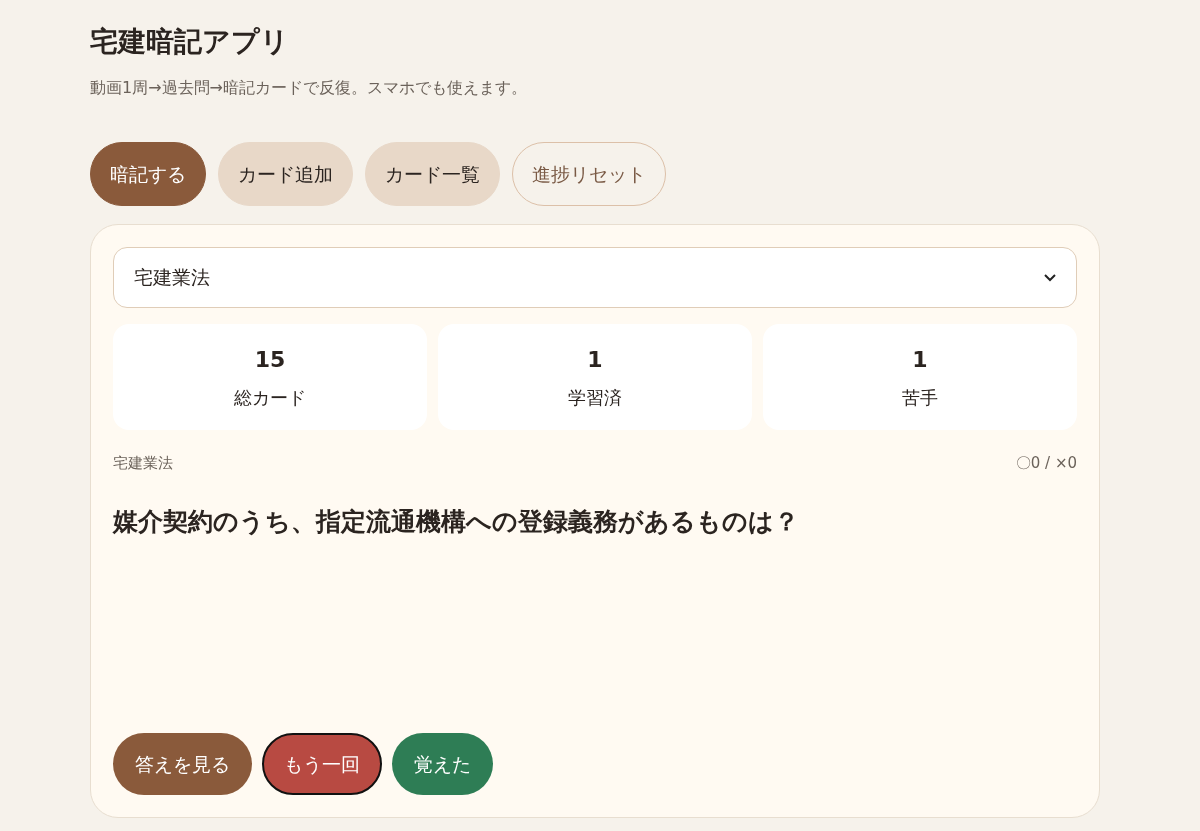 This screenshot has width=1200, height=831. I want to click on stat-label: 総カード, so click(270, 398).